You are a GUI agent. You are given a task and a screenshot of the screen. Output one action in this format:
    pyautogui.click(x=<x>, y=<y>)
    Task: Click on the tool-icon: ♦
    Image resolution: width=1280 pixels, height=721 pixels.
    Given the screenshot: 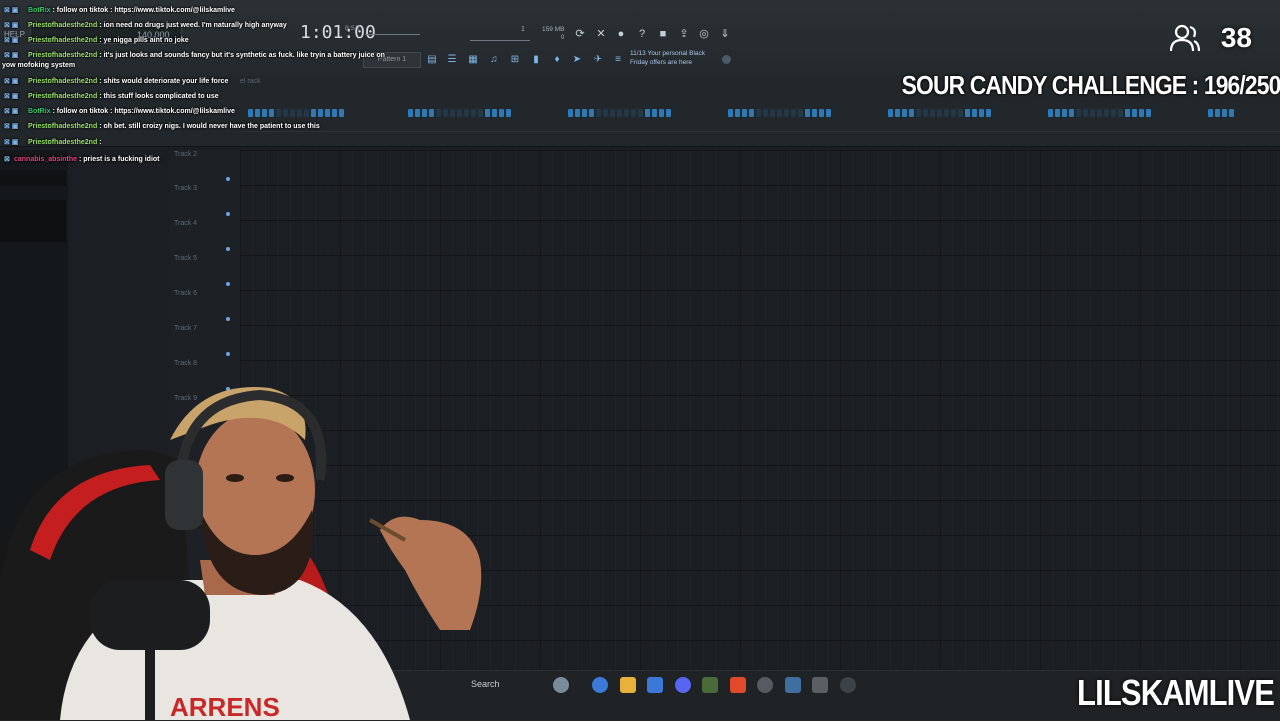 What is the action you would take?
    pyautogui.click(x=557, y=60)
    